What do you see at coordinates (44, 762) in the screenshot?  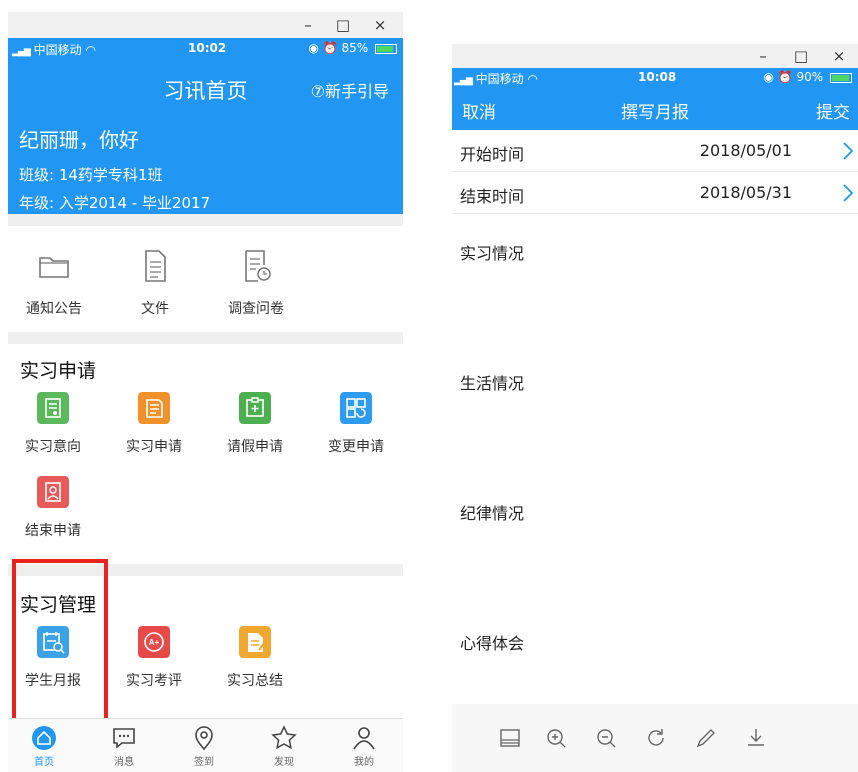 I see `tab-label: 首页` at bounding box center [44, 762].